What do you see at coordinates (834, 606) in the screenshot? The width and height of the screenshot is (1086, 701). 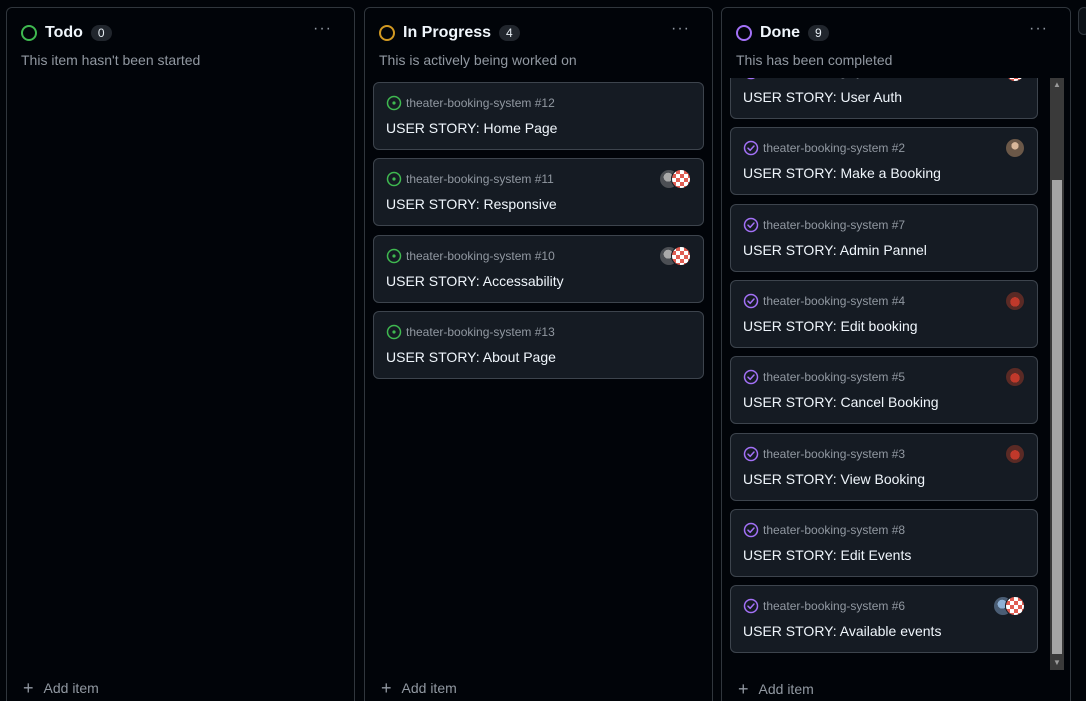 I see `card-repo-link: theater-booking-system #6` at bounding box center [834, 606].